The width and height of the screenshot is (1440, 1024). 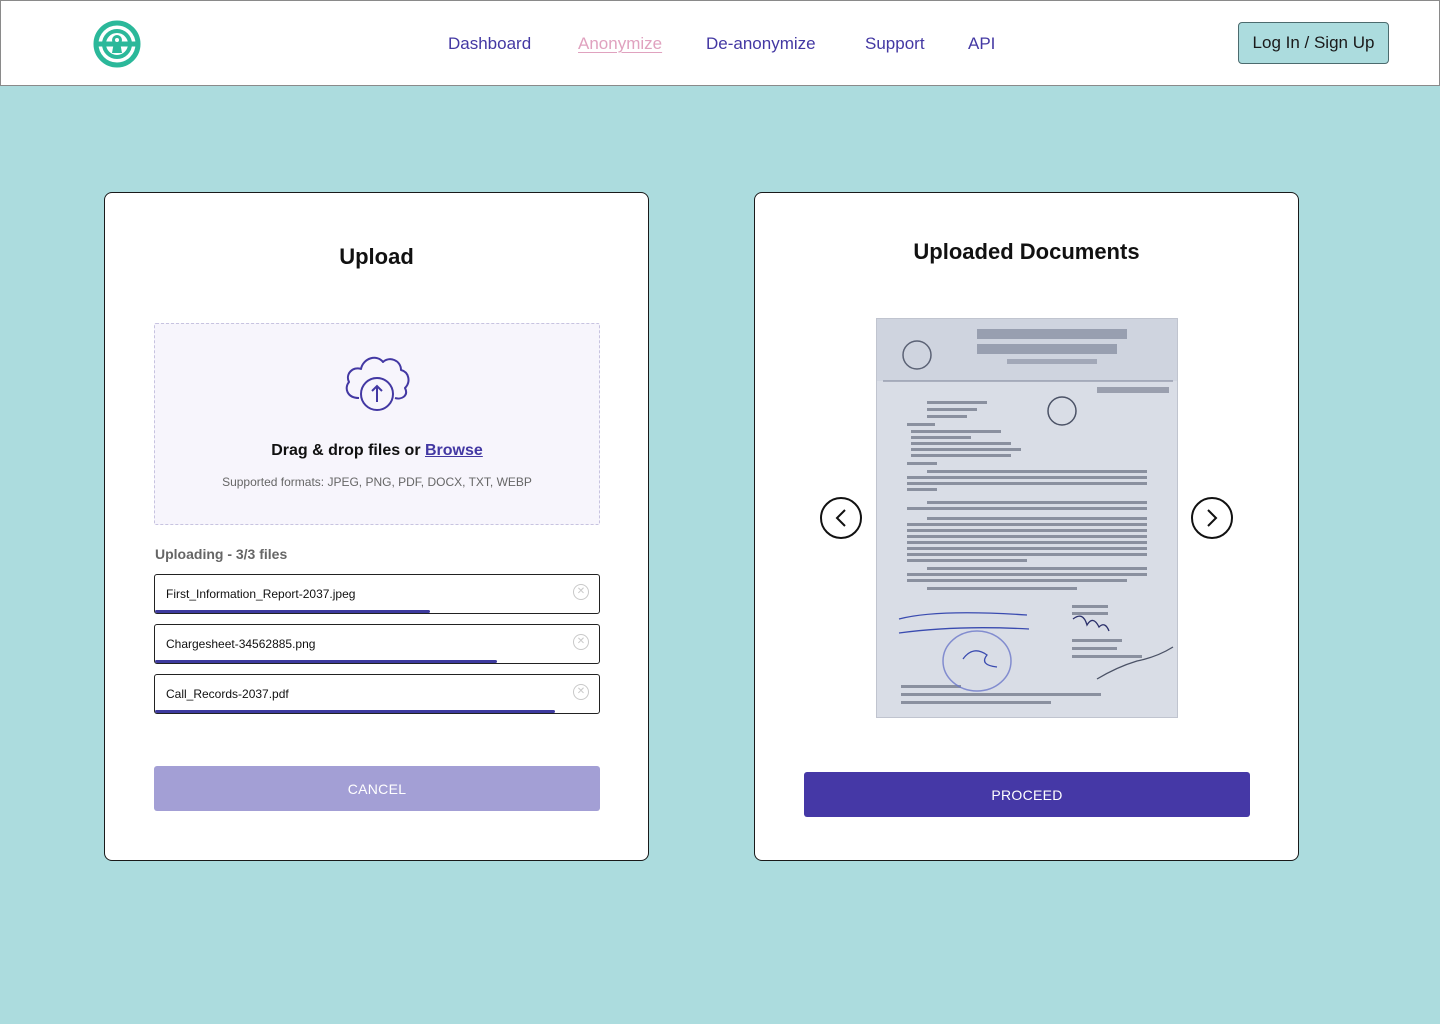 What do you see at coordinates (241, 644) in the screenshot?
I see `file-name: Chargesheet-34562885.png` at bounding box center [241, 644].